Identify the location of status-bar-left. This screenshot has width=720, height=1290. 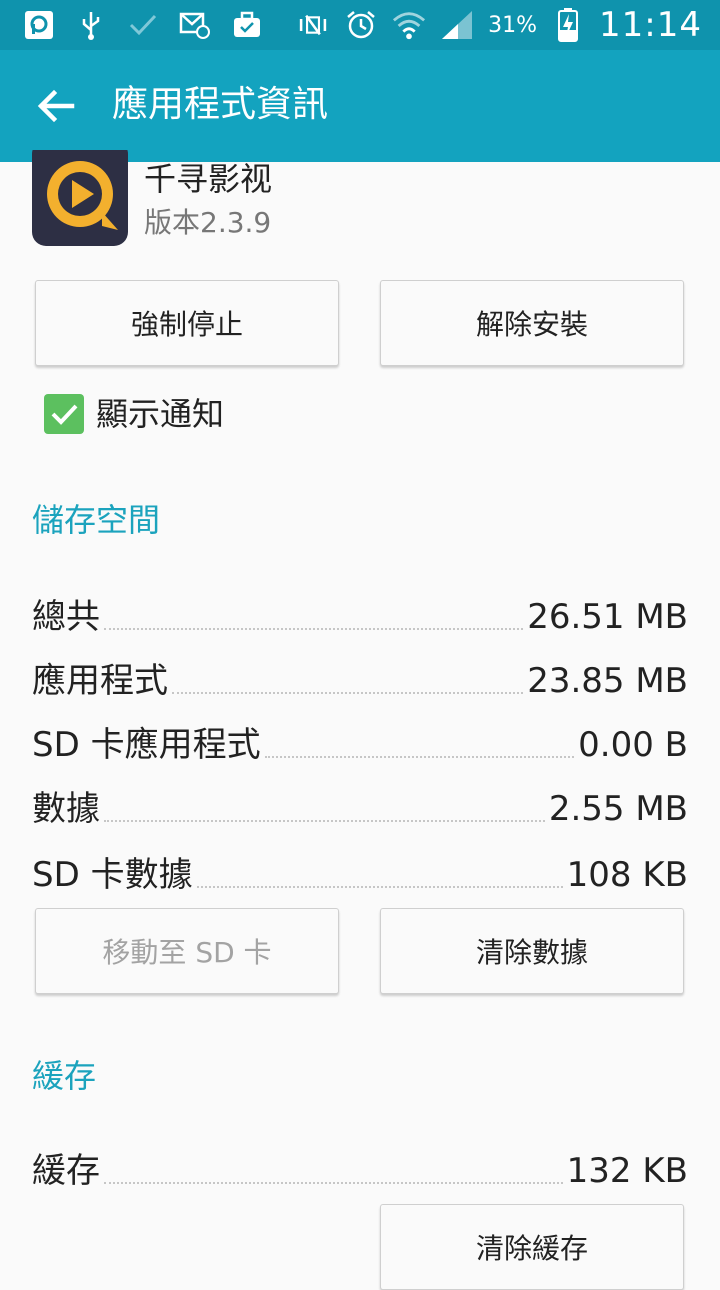
(143, 25).